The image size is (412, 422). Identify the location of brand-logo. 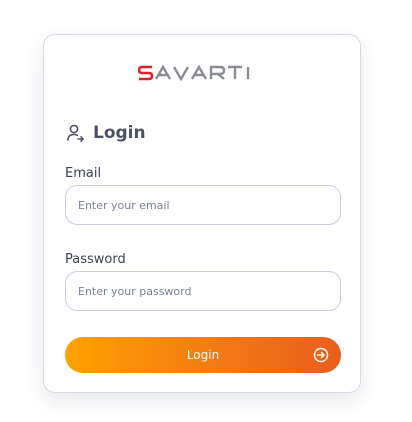
(202, 73).